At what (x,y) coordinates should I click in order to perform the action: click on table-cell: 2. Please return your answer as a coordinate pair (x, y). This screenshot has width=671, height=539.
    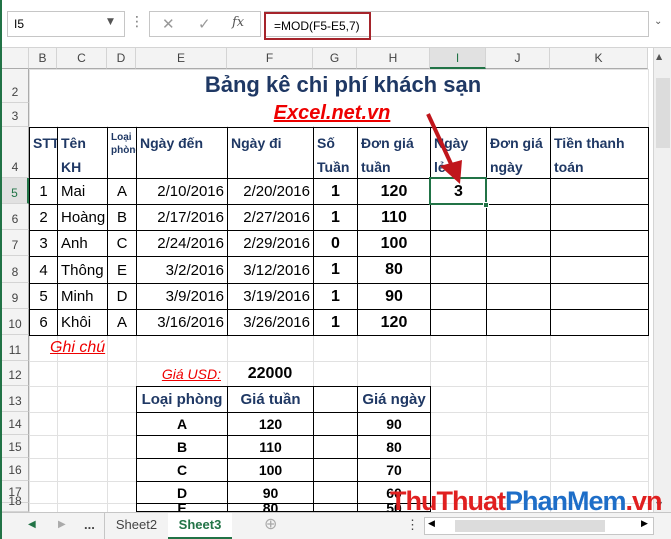
    Looking at the image, I should click on (43, 217).